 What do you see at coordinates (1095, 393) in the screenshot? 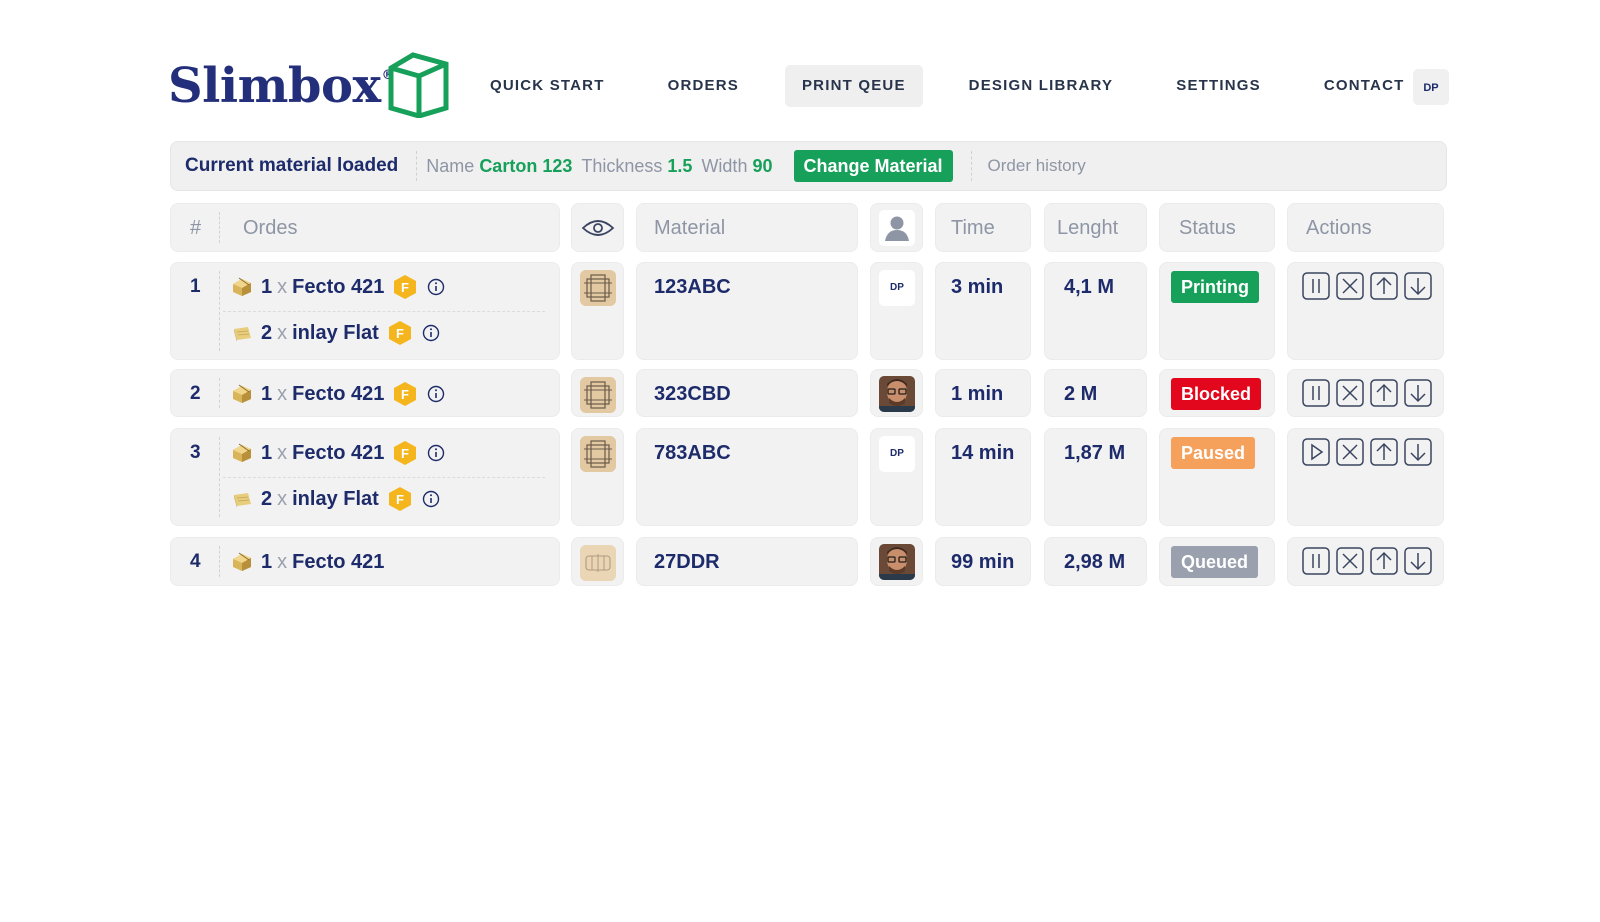
I see `row-2-length-cell: 2 M` at bounding box center [1095, 393].